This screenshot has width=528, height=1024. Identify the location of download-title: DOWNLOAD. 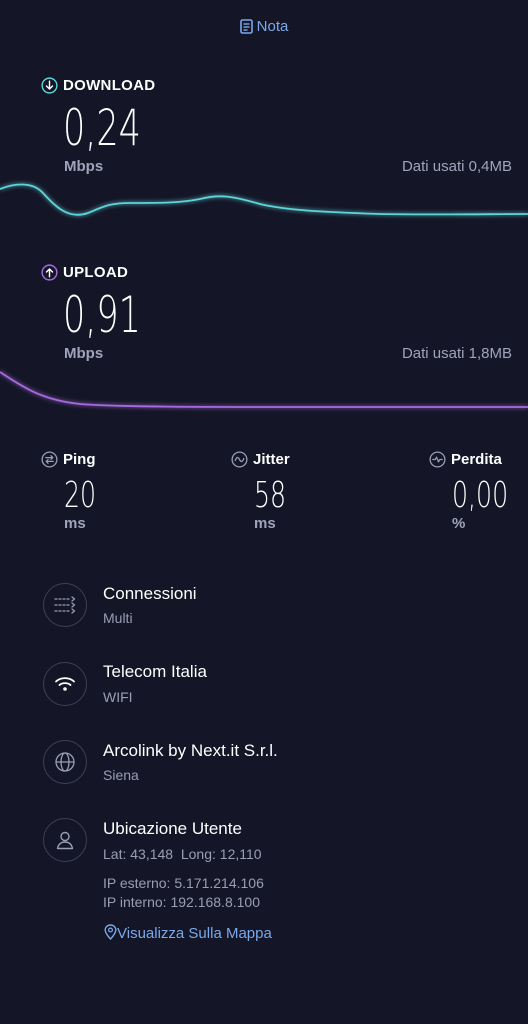
(98, 85).